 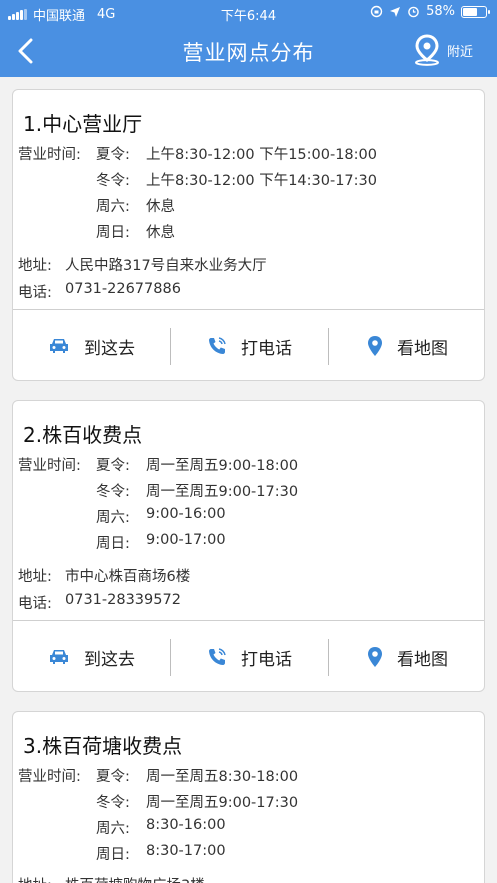 I want to click on status-bar: 中国联通 4G 下午6:44 58%, so click(x=248, y=13).